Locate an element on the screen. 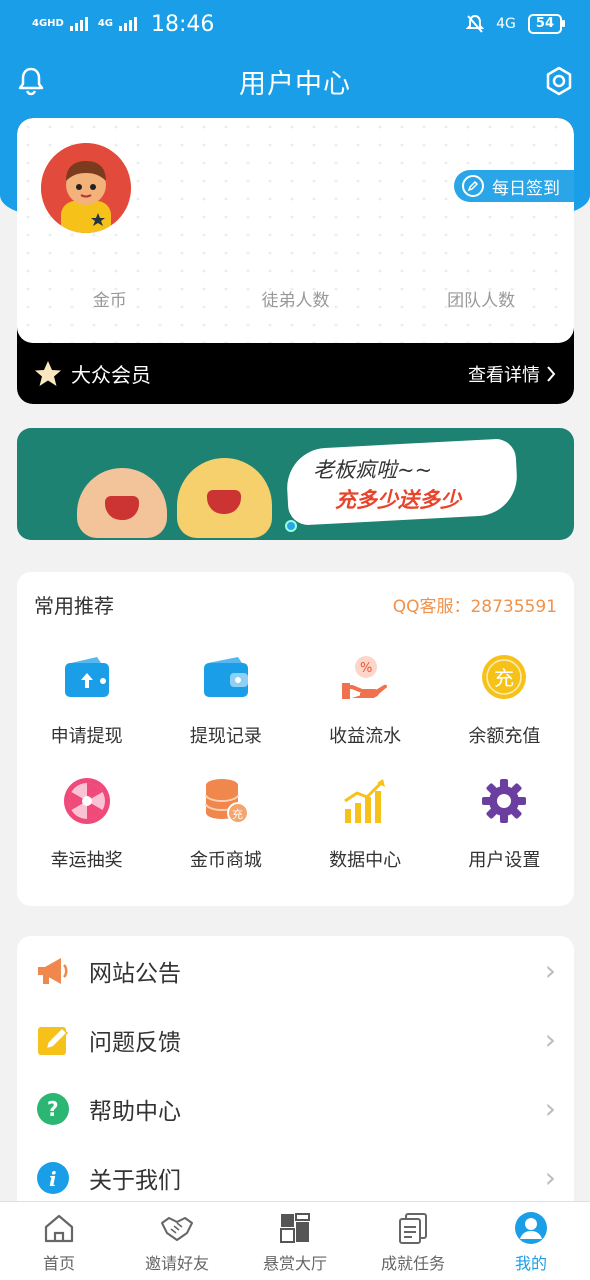  feature-label: 幸运抽奖 is located at coordinates (86, 860).